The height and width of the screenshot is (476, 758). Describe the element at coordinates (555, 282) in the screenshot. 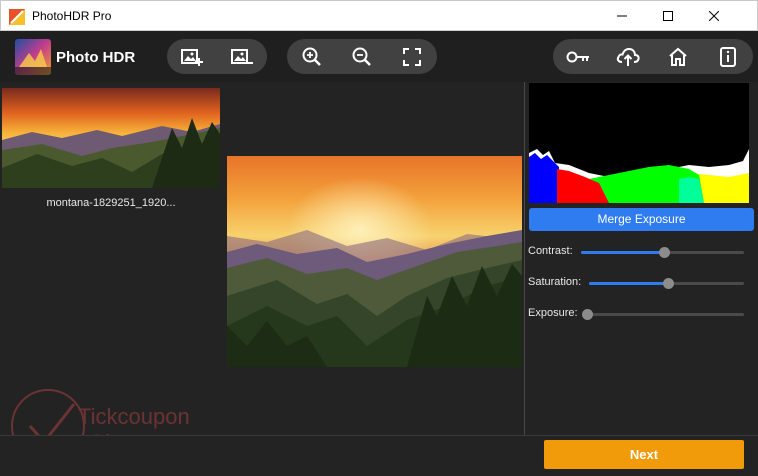

I see `saturation-label: Saturation:` at that location.